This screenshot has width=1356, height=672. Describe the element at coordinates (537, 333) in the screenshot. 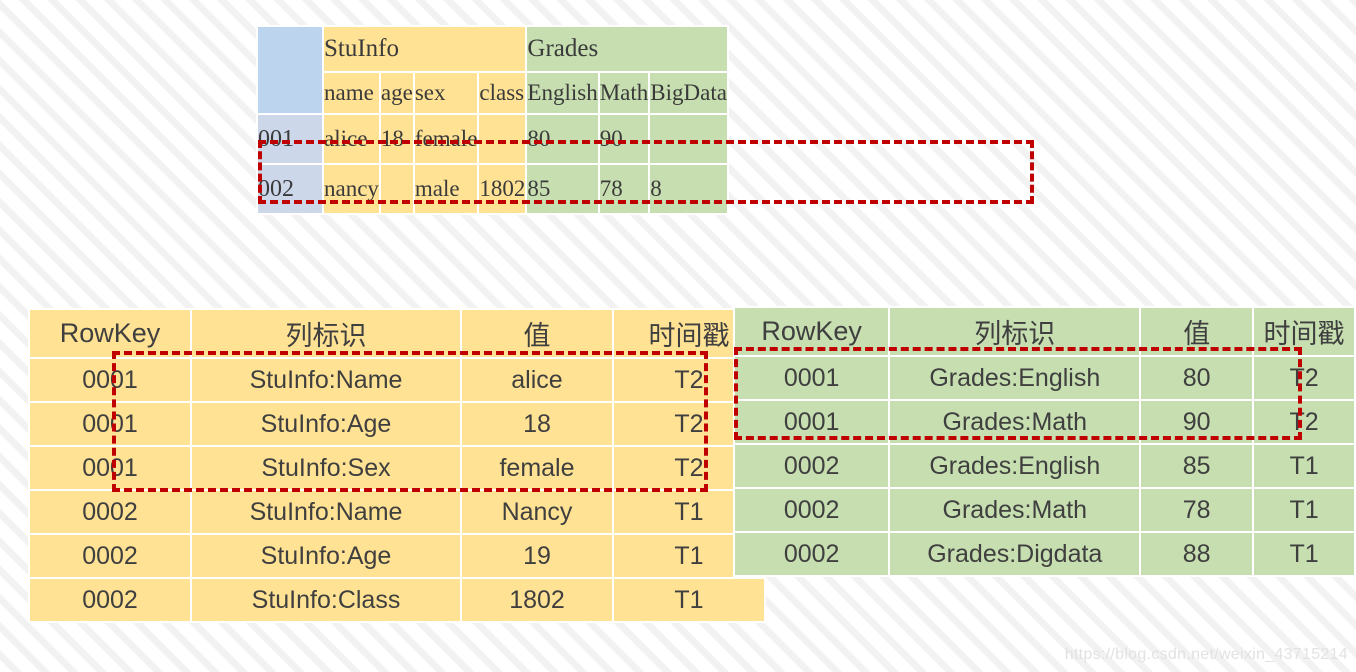

I see `stuinfo-header-value: 值` at that location.